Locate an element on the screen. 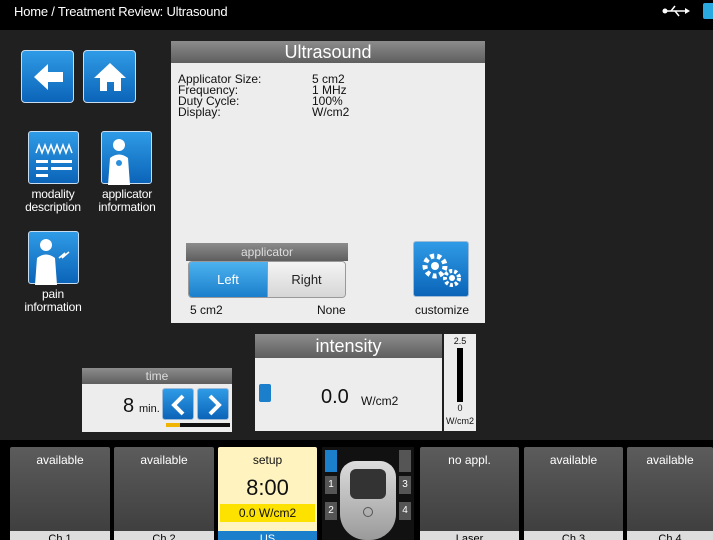  applicator-information-label: applicator information is located at coordinates (127, 200).